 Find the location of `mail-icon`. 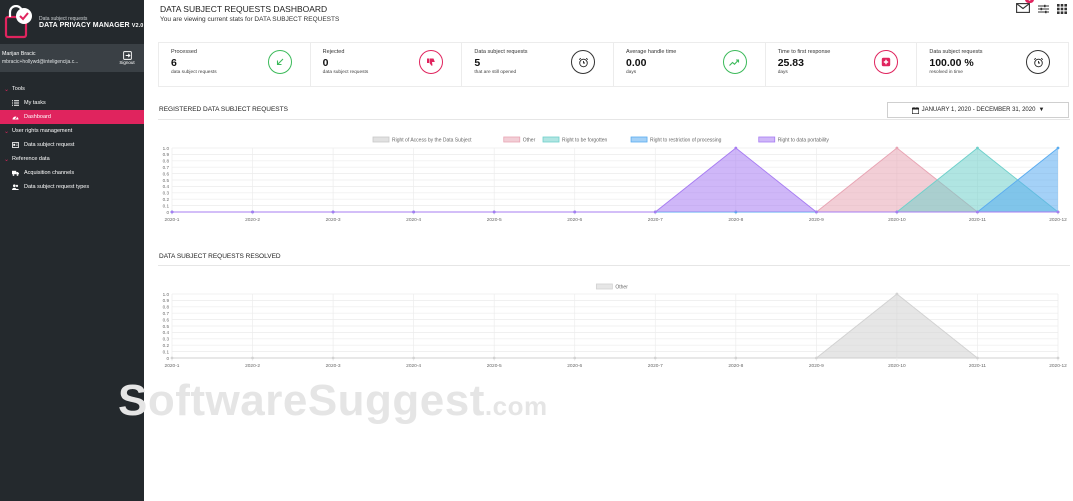

mail-icon is located at coordinates (1023, 8).